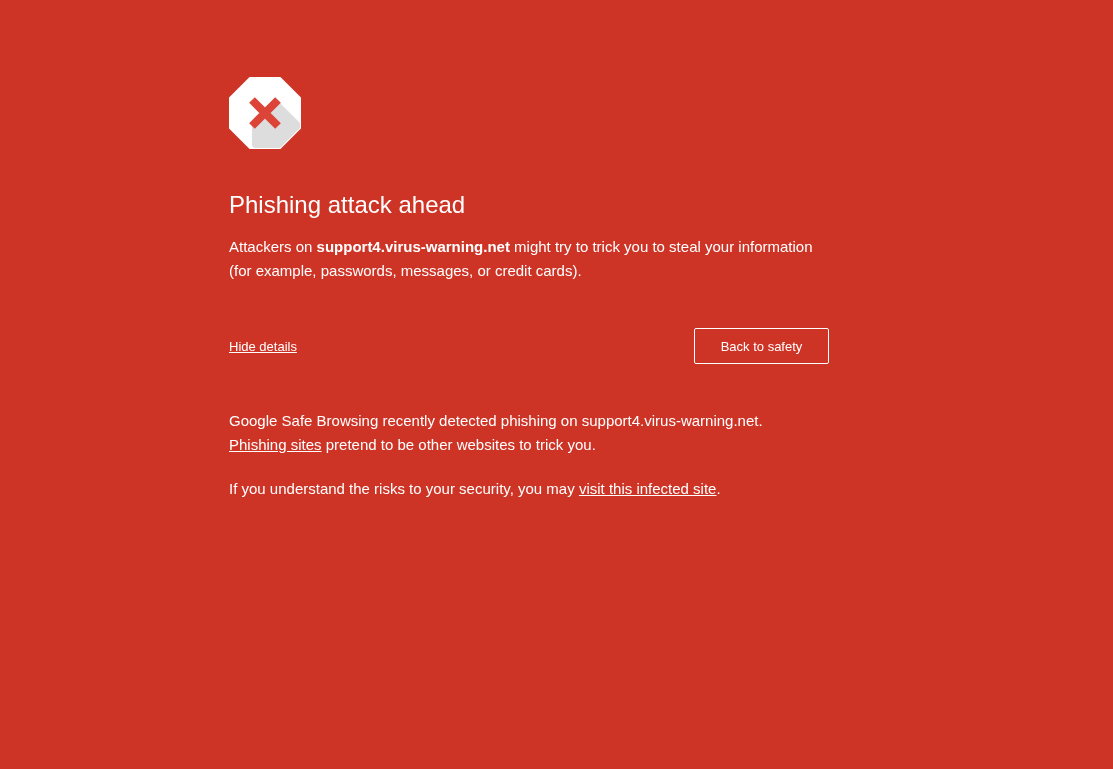  What do you see at coordinates (348, 205) in the screenshot?
I see `warning-title: Phishing attack ahead` at bounding box center [348, 205].